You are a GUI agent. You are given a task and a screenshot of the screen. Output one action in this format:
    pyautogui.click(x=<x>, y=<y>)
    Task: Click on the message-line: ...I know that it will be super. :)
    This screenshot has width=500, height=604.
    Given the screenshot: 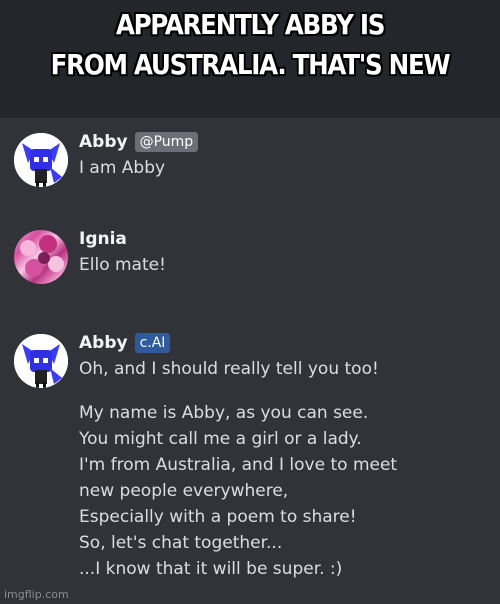 What is the action you would take?
    pyautogui.click(x=211, y=569)
    